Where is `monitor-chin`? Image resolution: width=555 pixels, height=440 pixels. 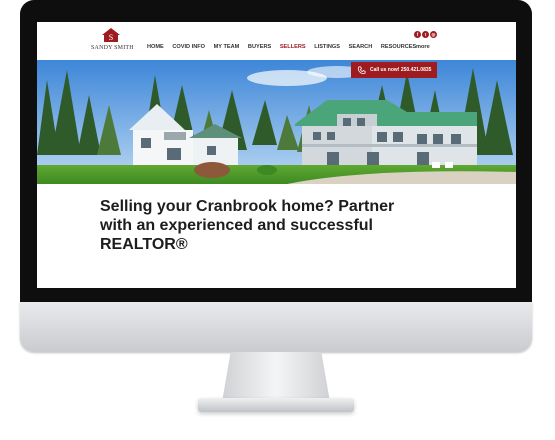
monitor-chin is located at coordinates (276, 327).